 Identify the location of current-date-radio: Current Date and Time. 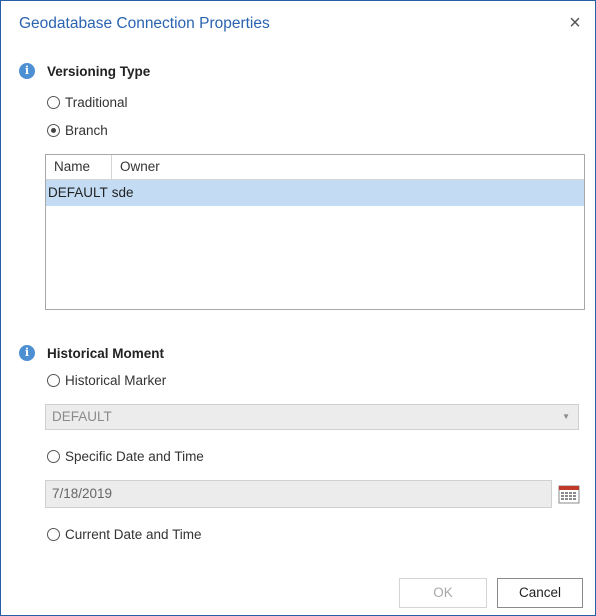
(124, 534).